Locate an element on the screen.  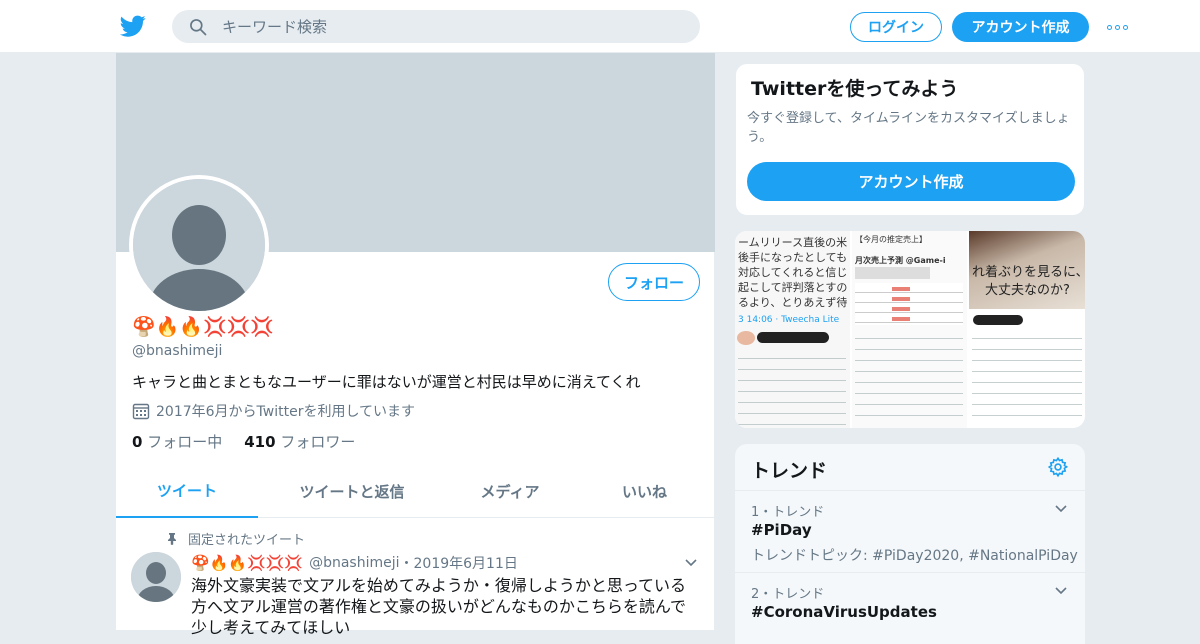
tab-tweets: ツイート is located at coordinates (187, 491).